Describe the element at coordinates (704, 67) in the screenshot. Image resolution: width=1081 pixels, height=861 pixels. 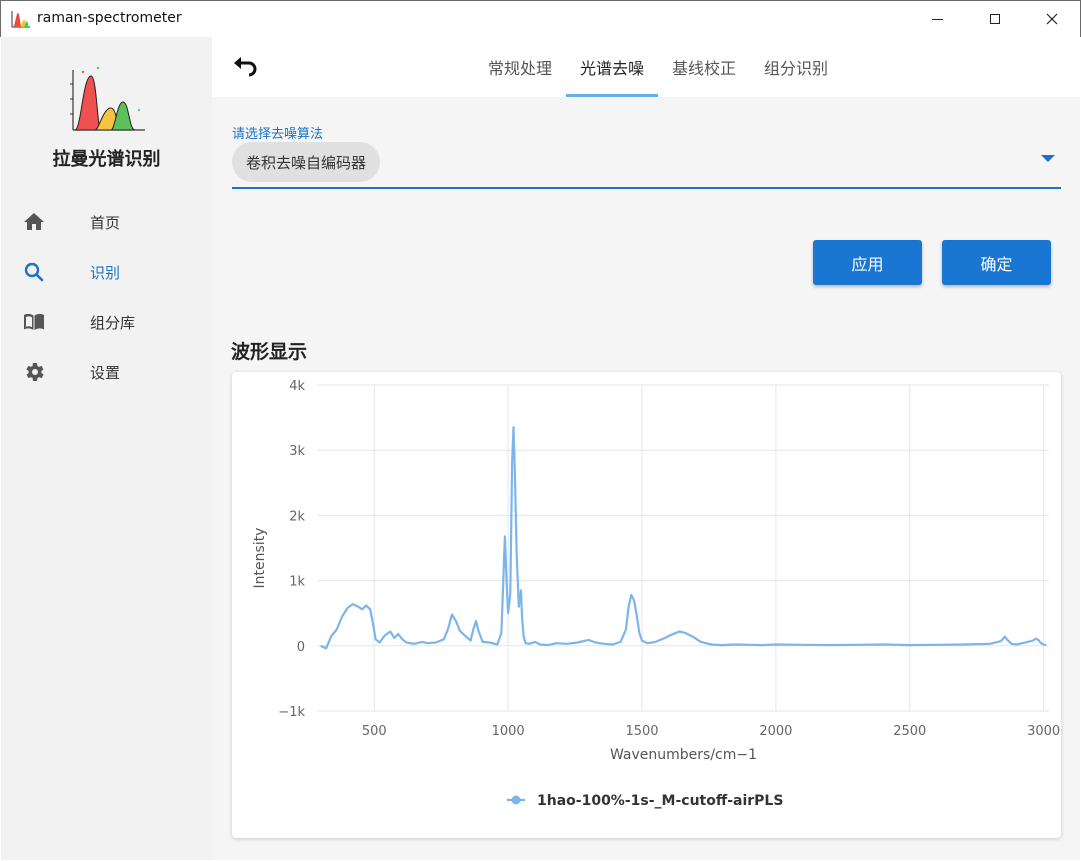
I see `tab-baseline: 基线校正` at that location.